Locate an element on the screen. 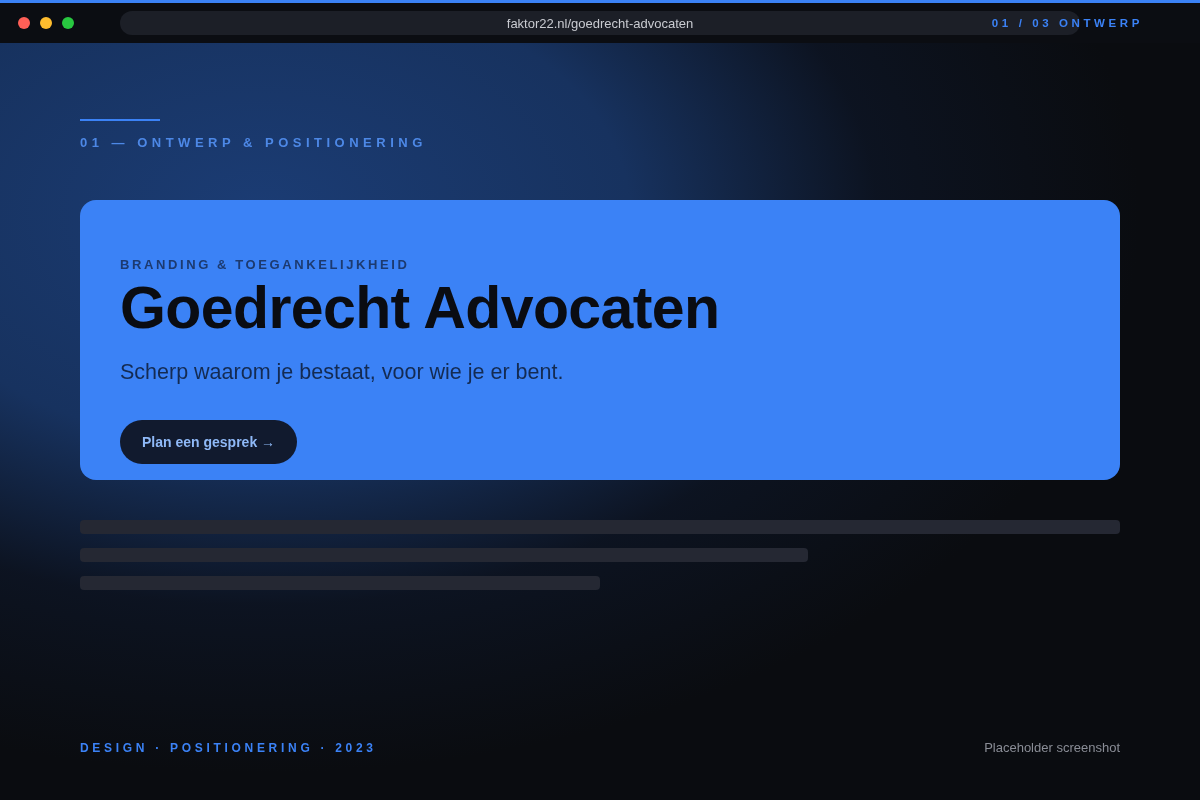 This screenshot has width=1200, height=800. close-button is located at coordinates (24, 23).